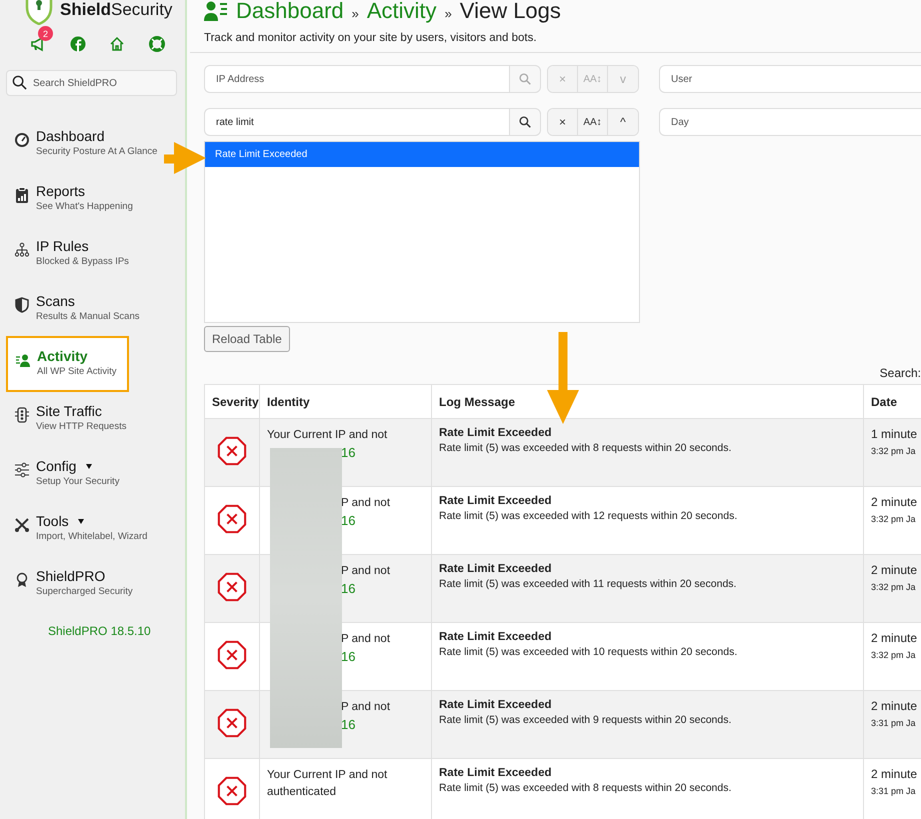 The image size is (921, 819). Describe the element at coordinates (186, 158) in the screenshot. I see `annotation-arrow` at that location.